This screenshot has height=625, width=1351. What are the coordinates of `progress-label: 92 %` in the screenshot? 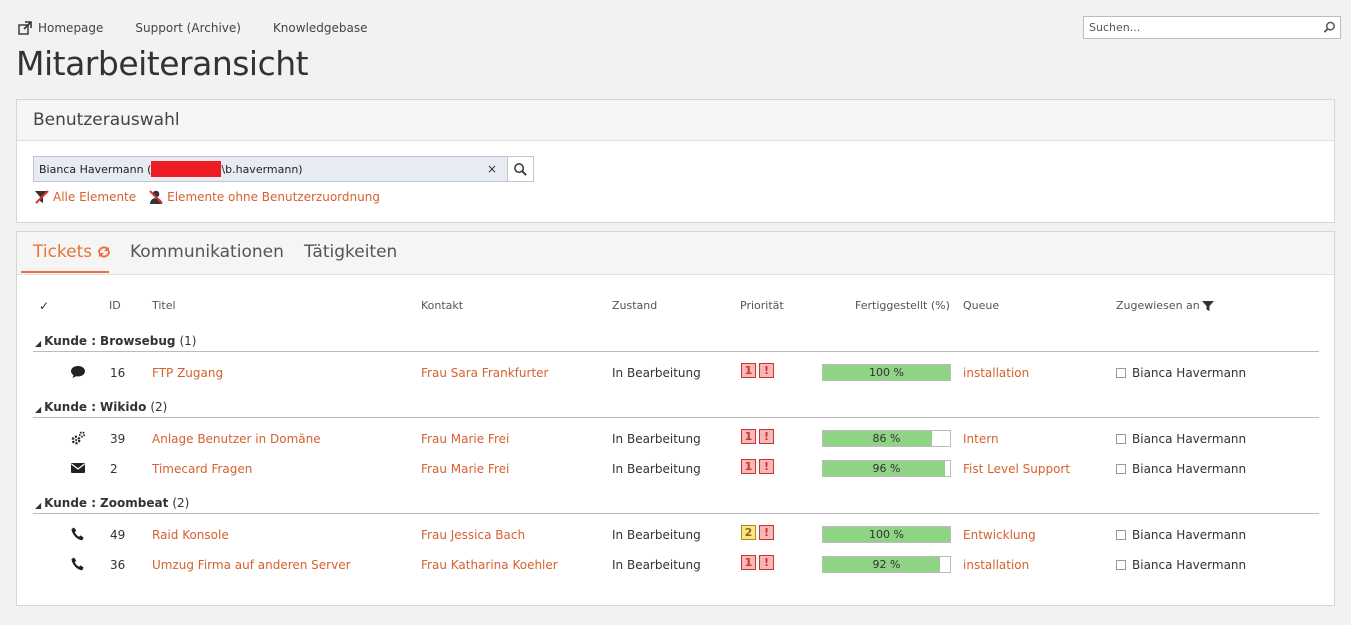 It's located at (886, 564).